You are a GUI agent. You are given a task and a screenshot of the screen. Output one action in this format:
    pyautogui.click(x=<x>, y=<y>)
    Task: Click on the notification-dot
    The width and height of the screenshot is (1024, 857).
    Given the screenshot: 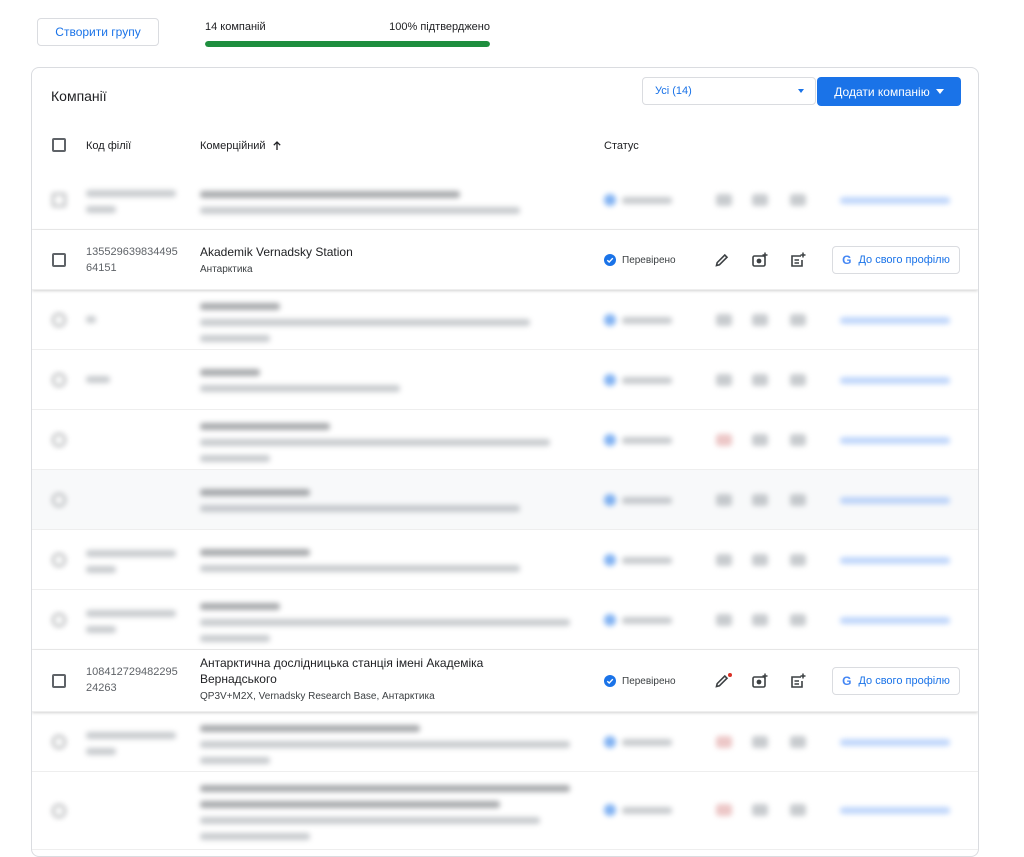 What is the action you would take?
    pyautogui.click(x=730, y=675)
    